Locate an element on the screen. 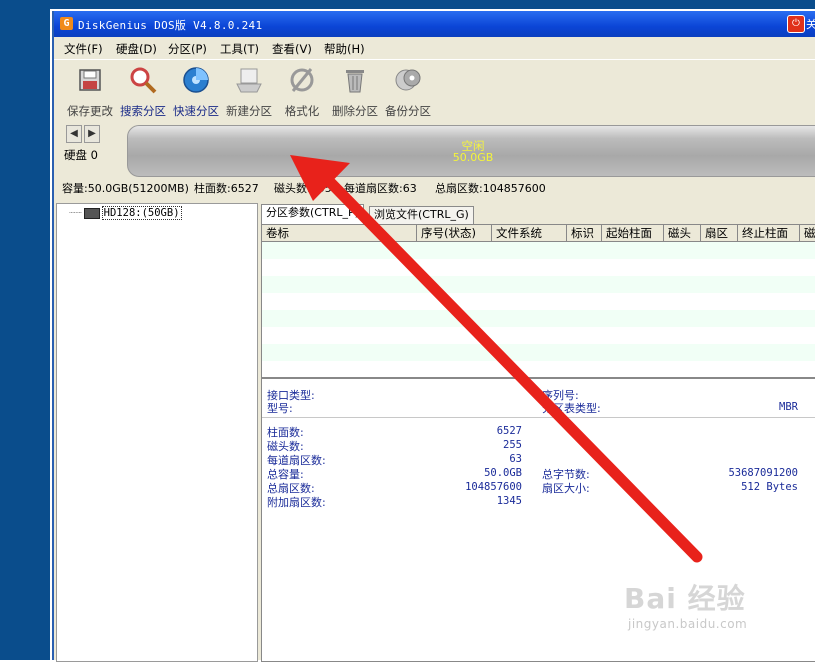  magnifier-icon is located at coordinates (143, 80).